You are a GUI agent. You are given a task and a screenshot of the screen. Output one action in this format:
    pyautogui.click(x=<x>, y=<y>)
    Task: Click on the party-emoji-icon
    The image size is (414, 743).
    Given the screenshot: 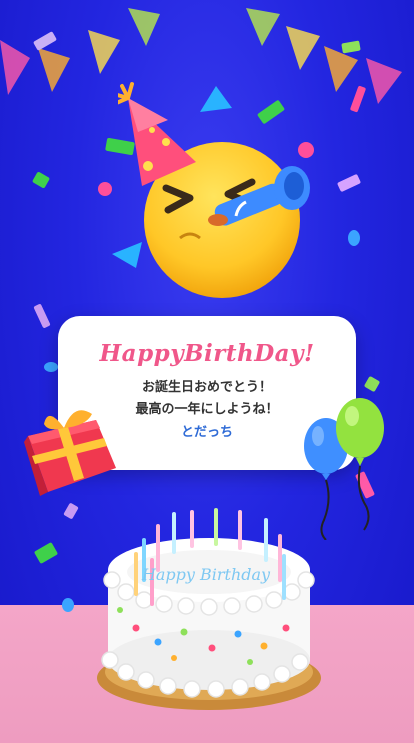 What is the action you would take?
    pyautogui.click(x=214, y=190)
    